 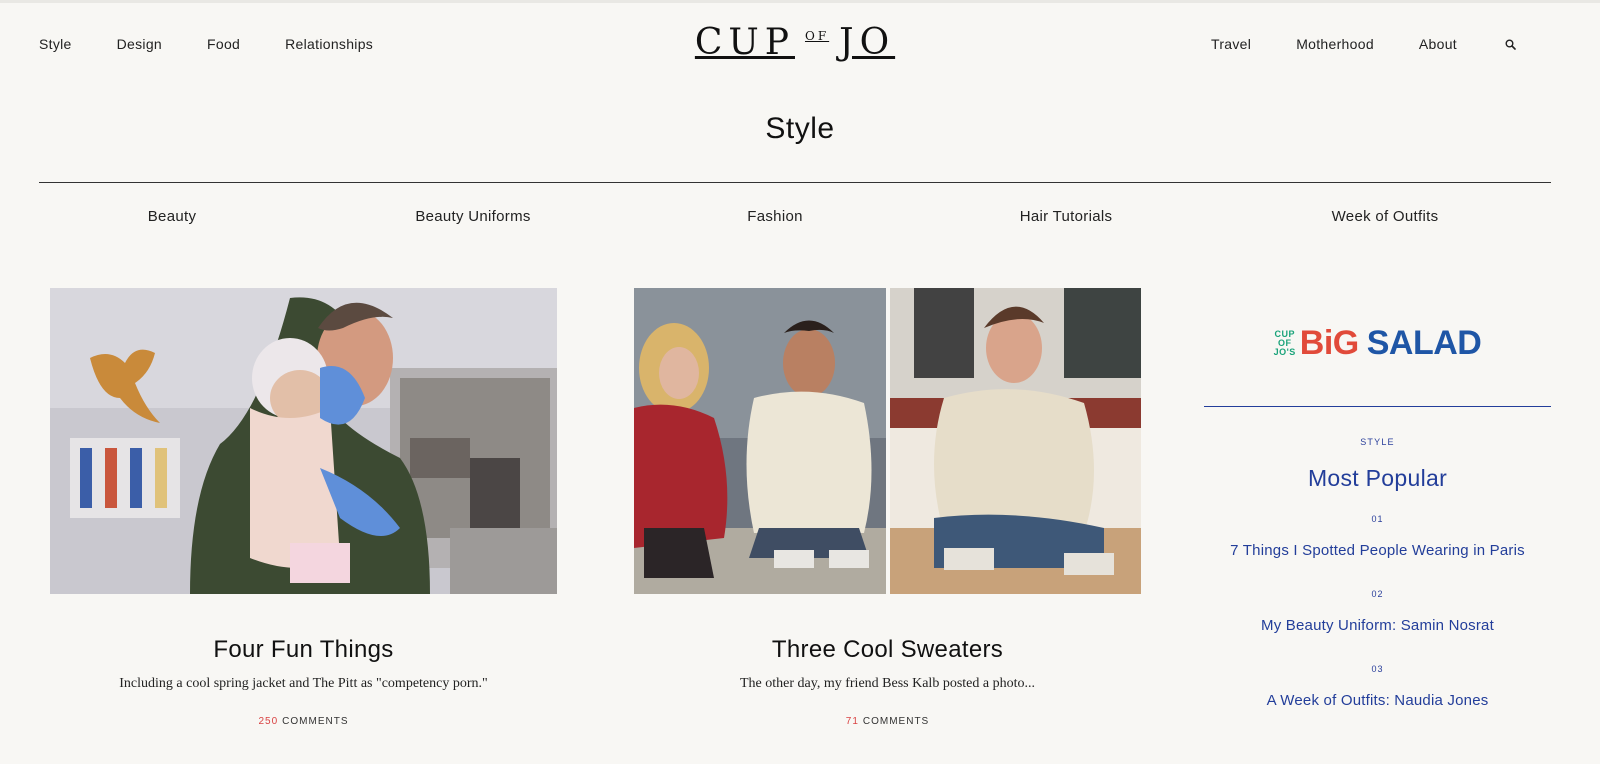 I want to click on primary-nav-right: Travel Motherhood About, so click(x=1342, y=44).